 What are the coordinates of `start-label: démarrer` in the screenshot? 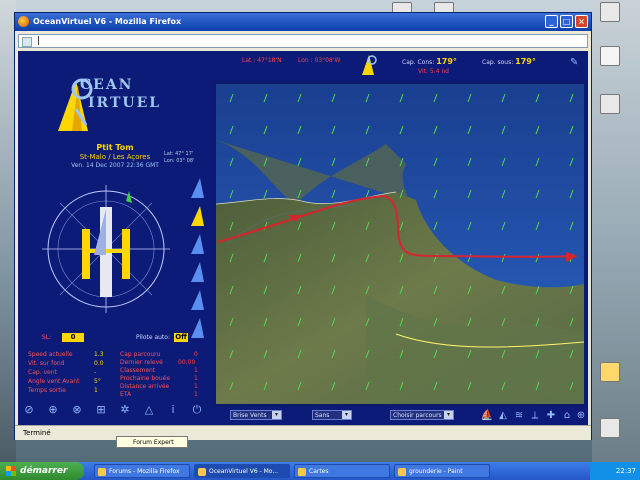 It's located at (44, 471).